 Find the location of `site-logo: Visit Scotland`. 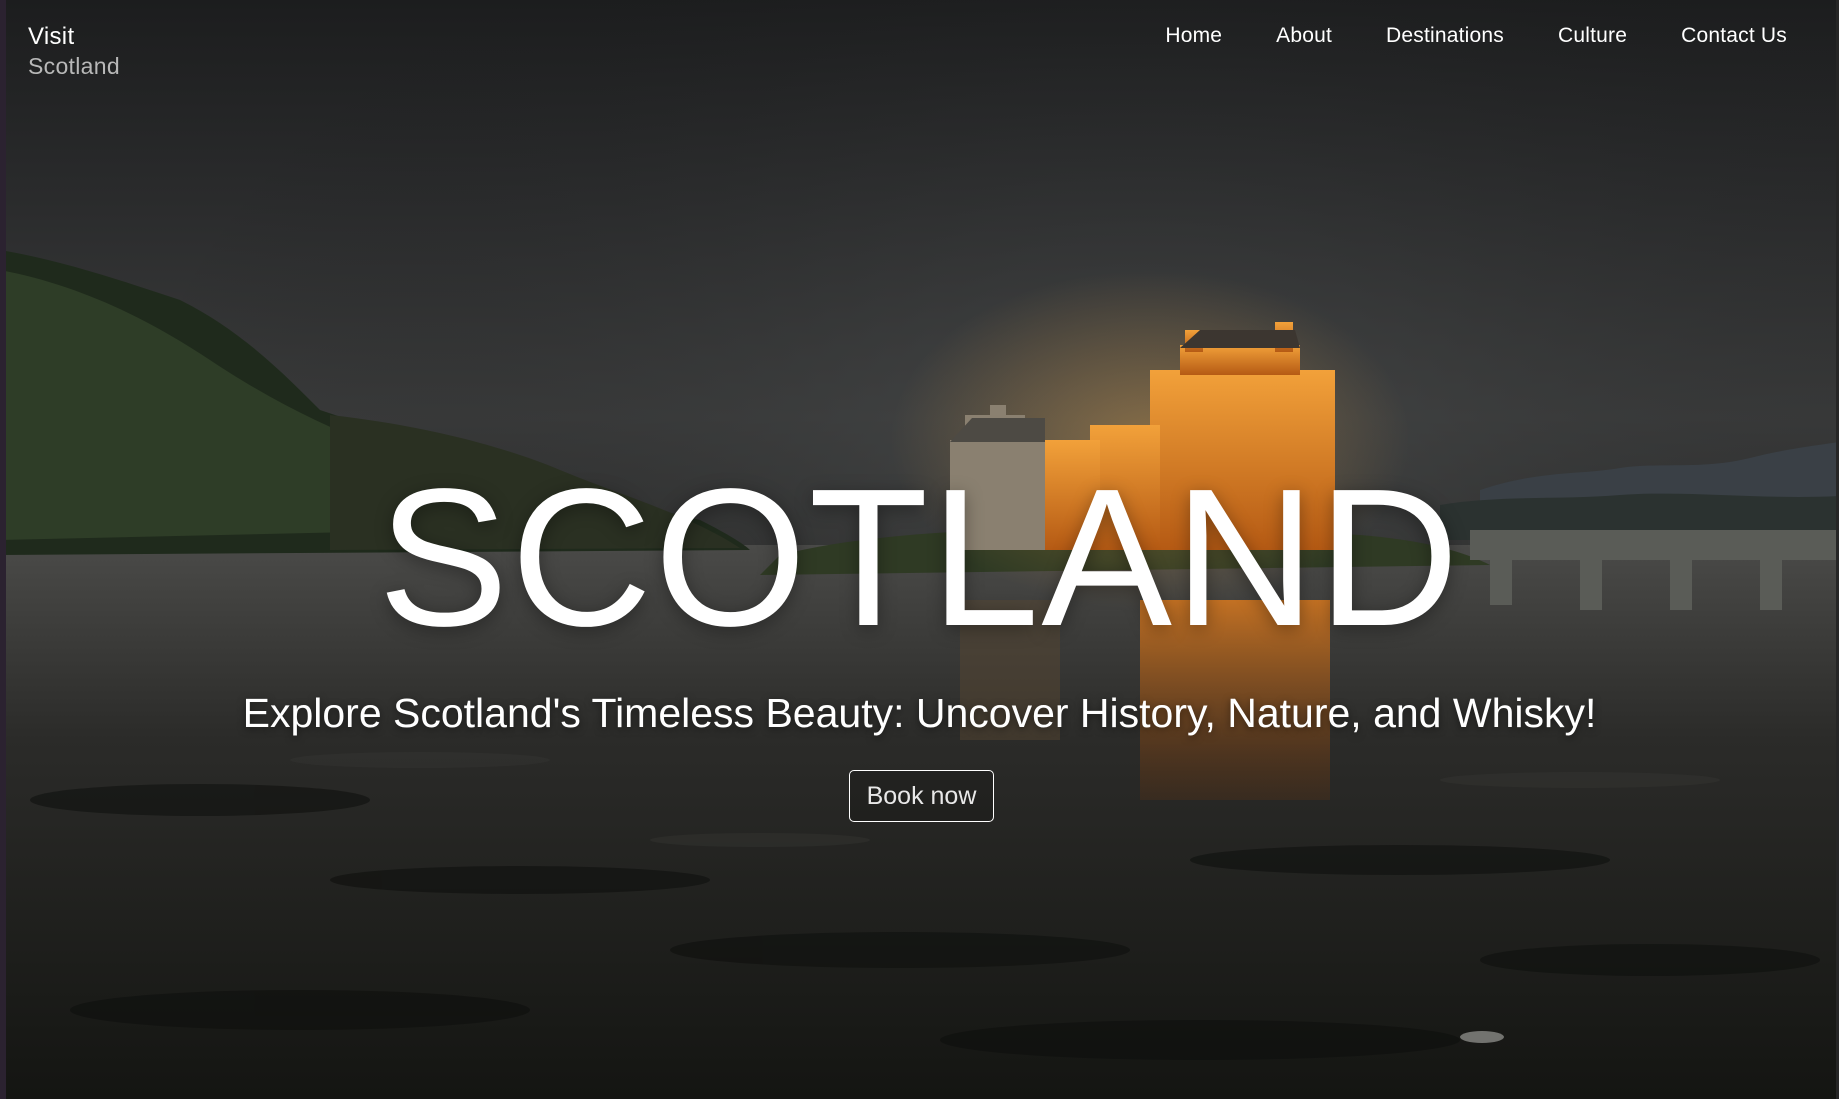

site-logo: Visit Scotland is located at coordinates (74, 51).